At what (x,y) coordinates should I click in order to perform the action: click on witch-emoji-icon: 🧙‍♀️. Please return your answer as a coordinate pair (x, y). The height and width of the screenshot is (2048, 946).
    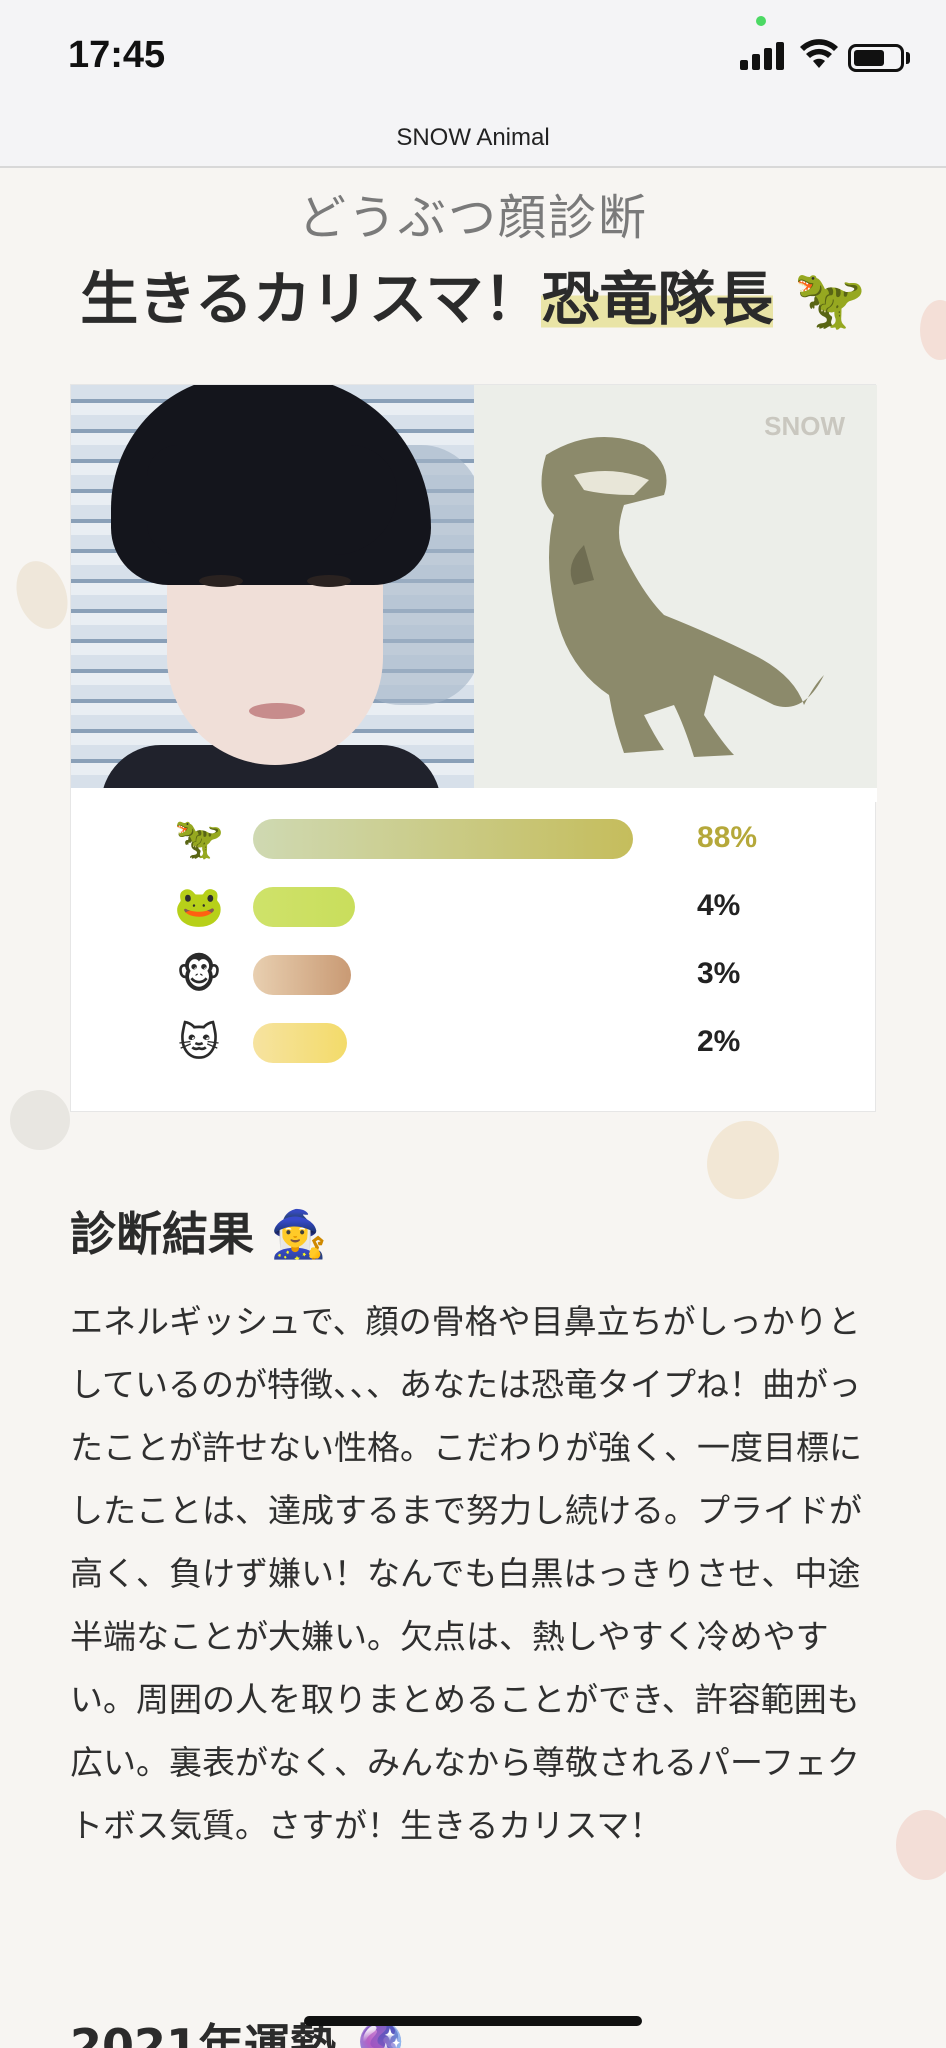
    Looking at the image, I should click on (299, 1234).